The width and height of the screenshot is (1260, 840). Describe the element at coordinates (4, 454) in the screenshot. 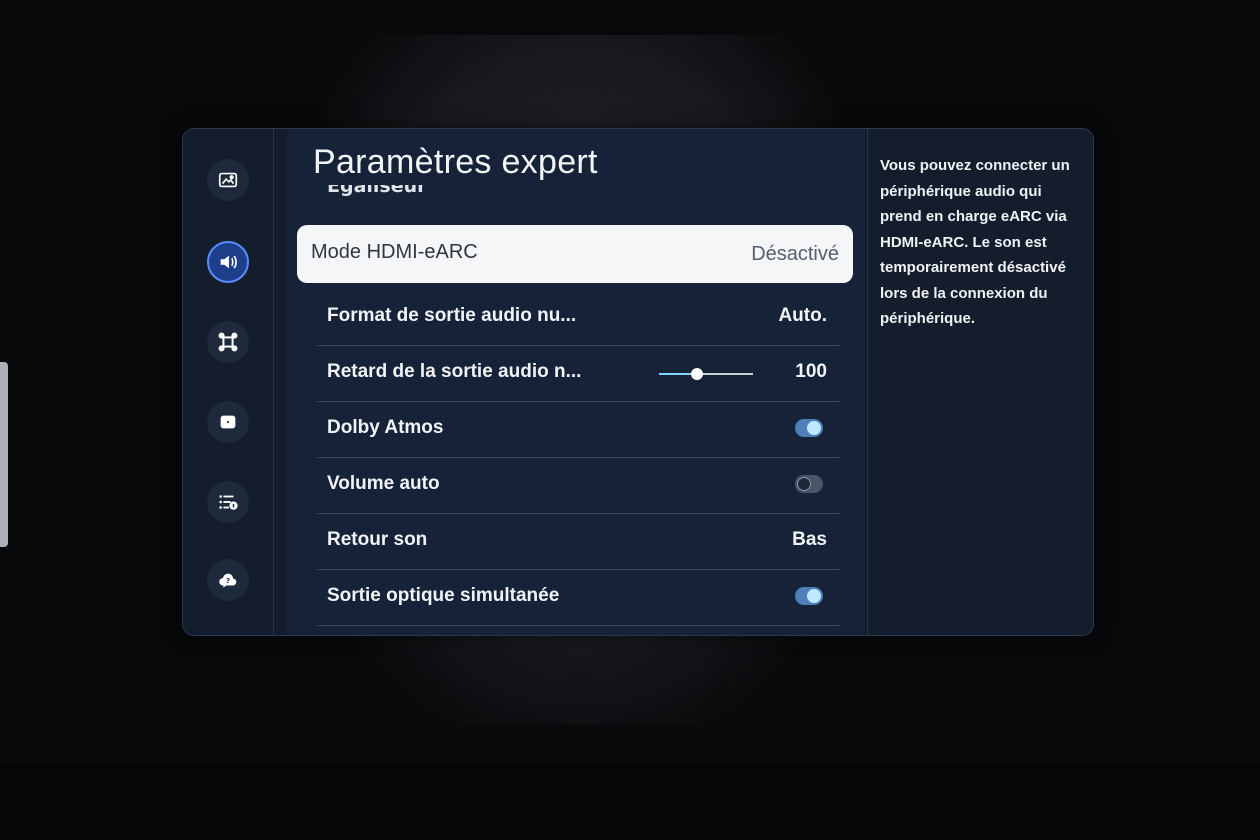

I see `ambient-light` at that location.